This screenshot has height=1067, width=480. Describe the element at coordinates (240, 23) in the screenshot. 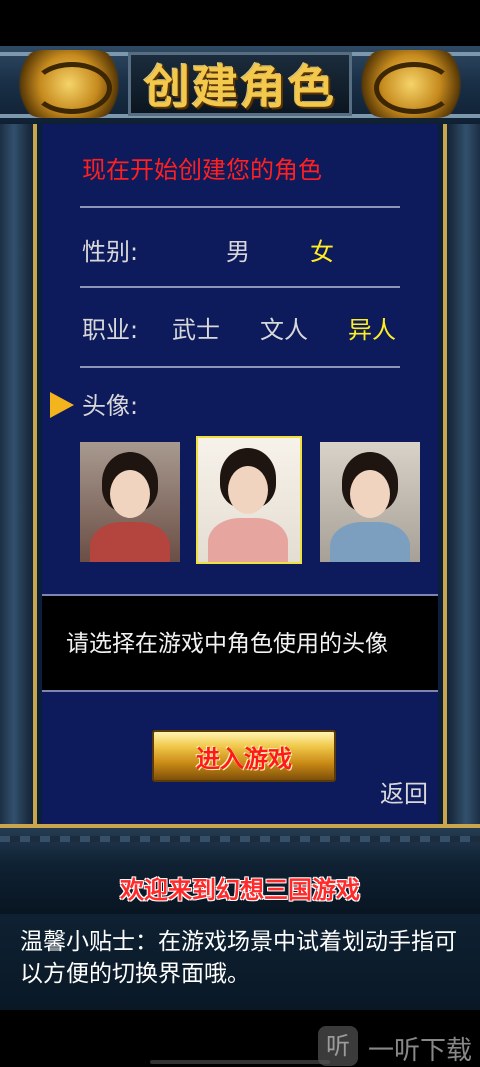

I see `status-bar` at that location.